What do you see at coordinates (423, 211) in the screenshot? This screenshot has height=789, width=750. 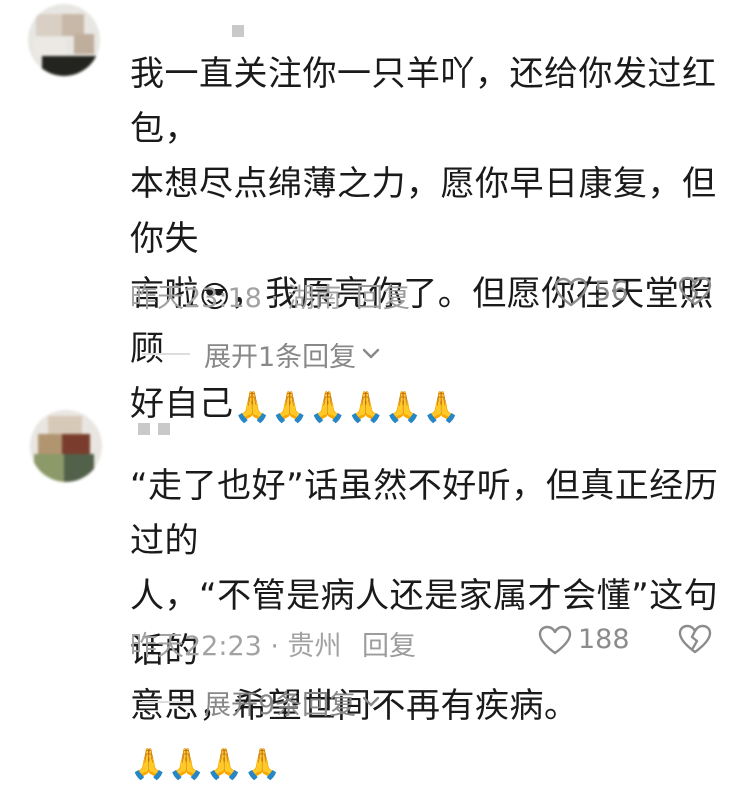 I see `comment-line: 本想尽点绵薄之力，愿你早日康复，但你失` at bounding box center [423, 211].